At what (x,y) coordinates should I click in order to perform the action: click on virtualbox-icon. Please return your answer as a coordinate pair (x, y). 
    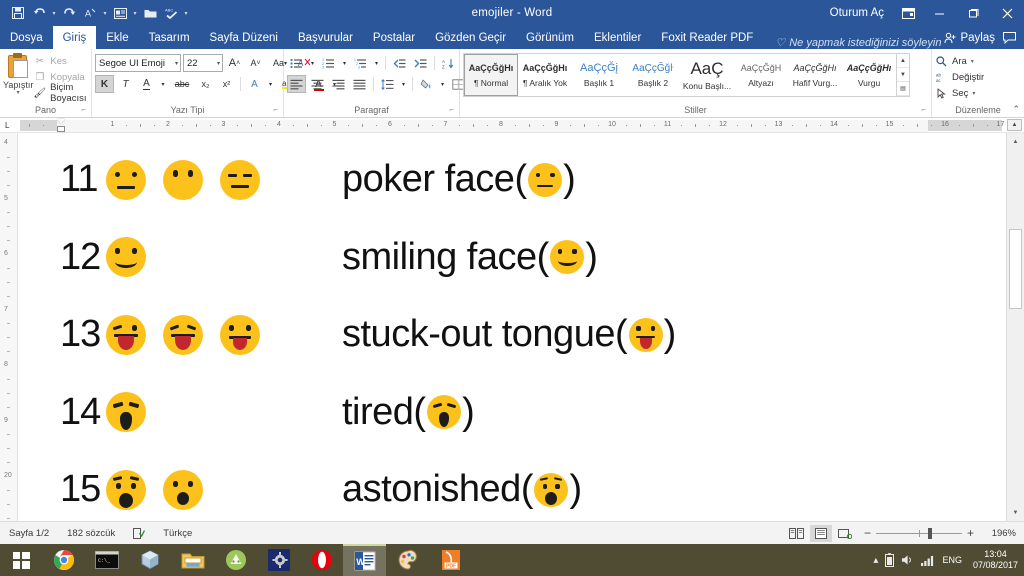
    Looking at the image, I should click on (149, 560).